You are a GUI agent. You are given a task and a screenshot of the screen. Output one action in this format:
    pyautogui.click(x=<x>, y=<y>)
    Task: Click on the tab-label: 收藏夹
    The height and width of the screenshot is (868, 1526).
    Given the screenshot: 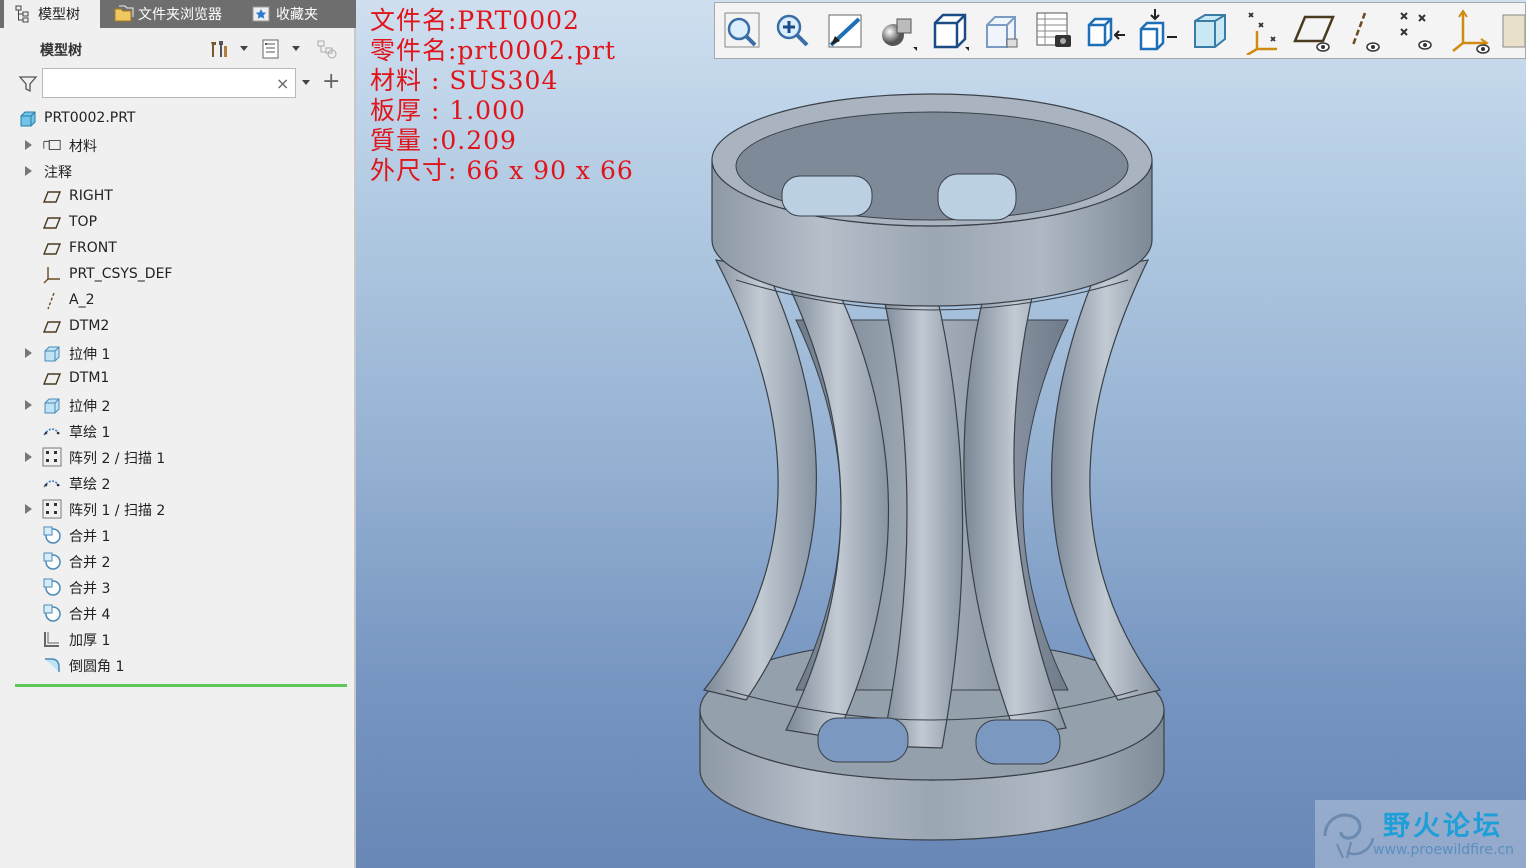 What is the action you would take?
    pyautogui.click(x=297, y=15)
    